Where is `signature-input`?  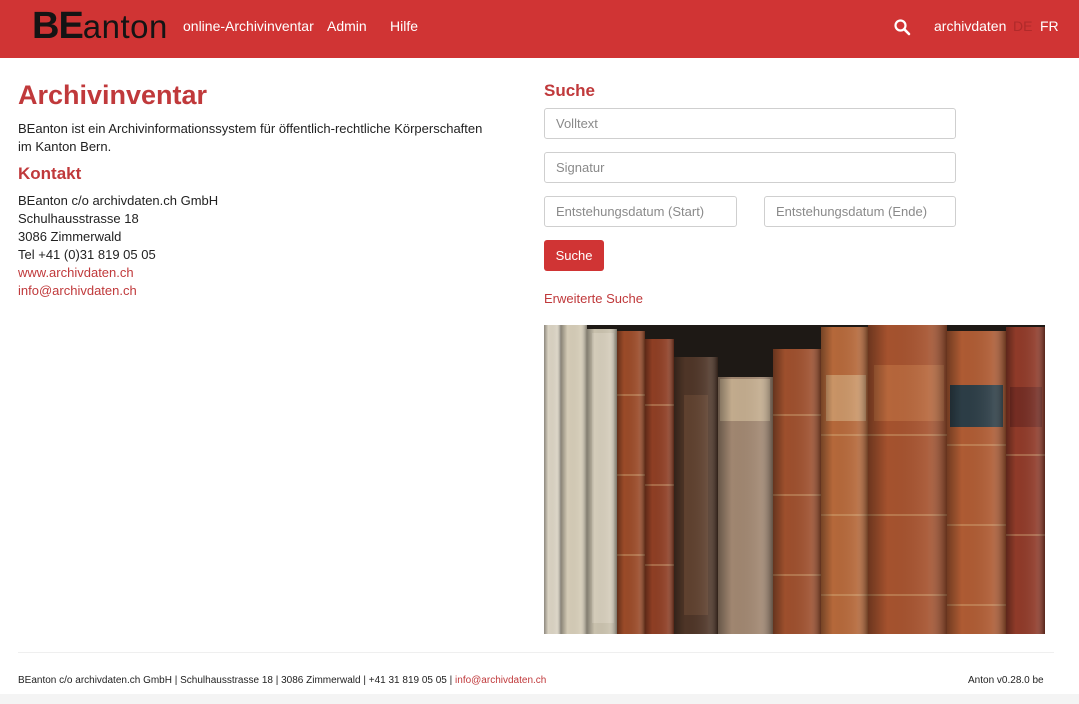 signature-input is located at coordinates (750, 167).